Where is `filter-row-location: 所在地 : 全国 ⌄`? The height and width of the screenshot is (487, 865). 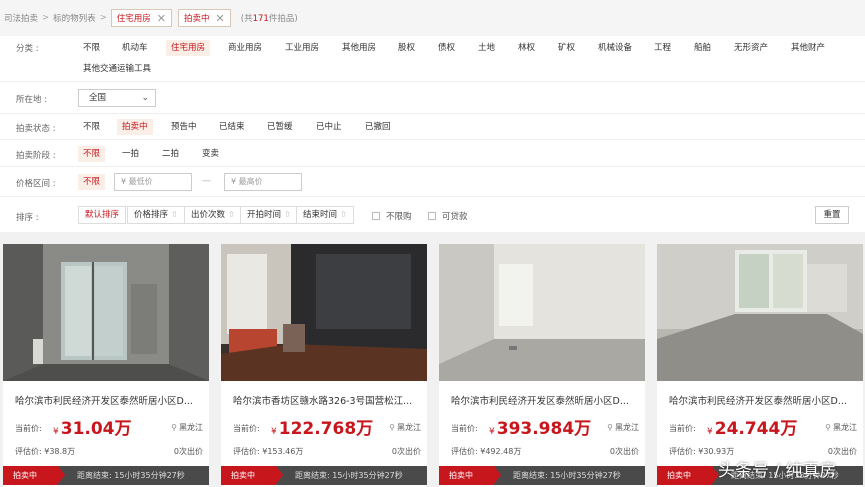 filter-row-location: 所在地 : 全国 ⌄ is located at coordinates (432, 98).